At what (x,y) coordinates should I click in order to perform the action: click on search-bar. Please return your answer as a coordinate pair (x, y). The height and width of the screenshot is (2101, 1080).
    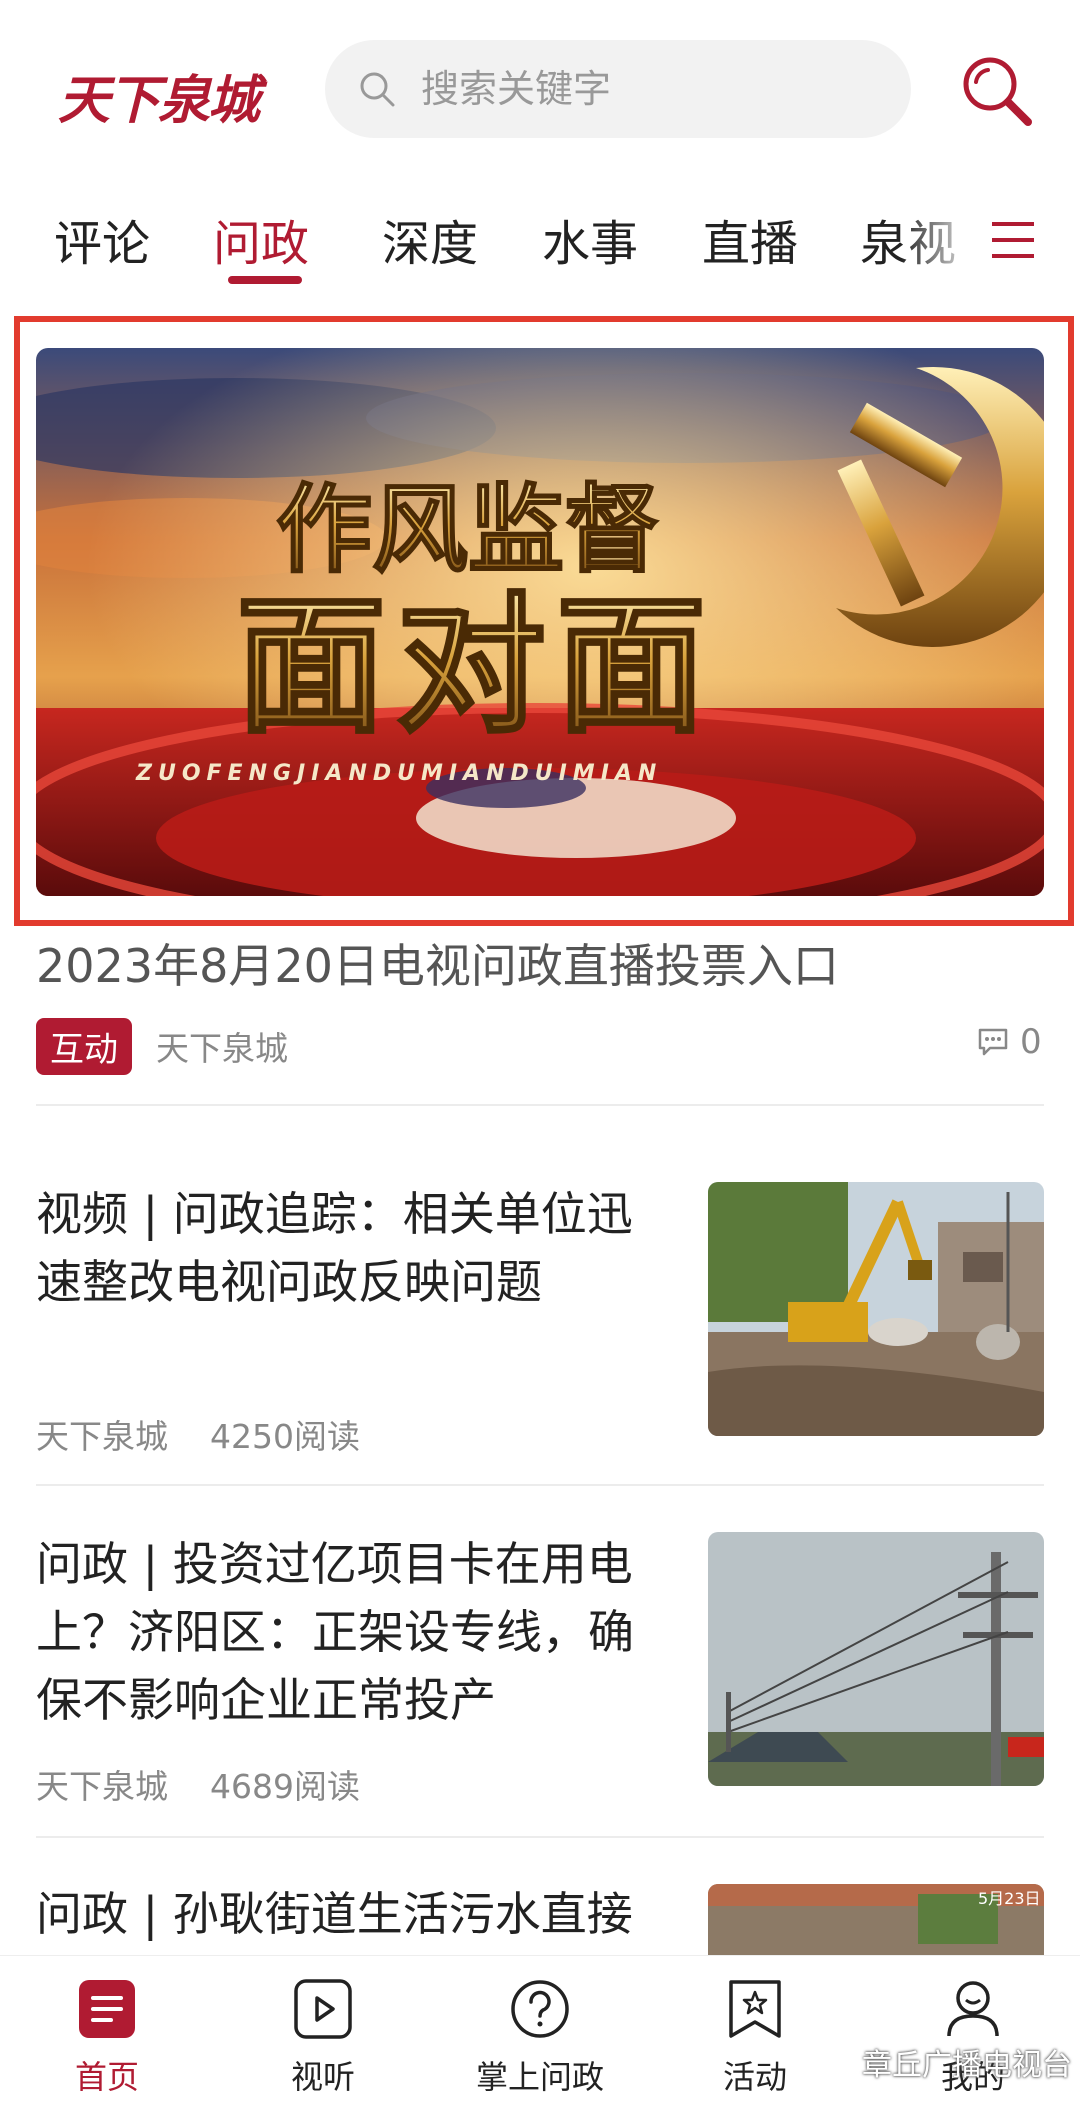
    Looking at the image, I should click on (618, 89).